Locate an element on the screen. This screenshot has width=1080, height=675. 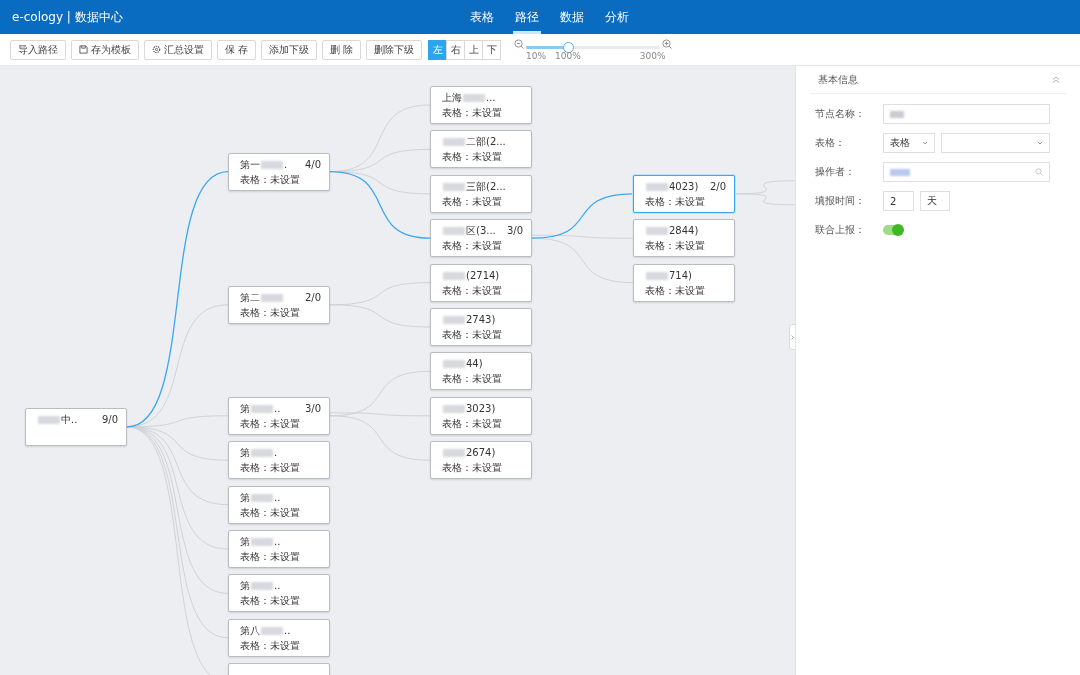
tree-node: 三部(2... 表格：未设置 is located at coordinates (481, 193).